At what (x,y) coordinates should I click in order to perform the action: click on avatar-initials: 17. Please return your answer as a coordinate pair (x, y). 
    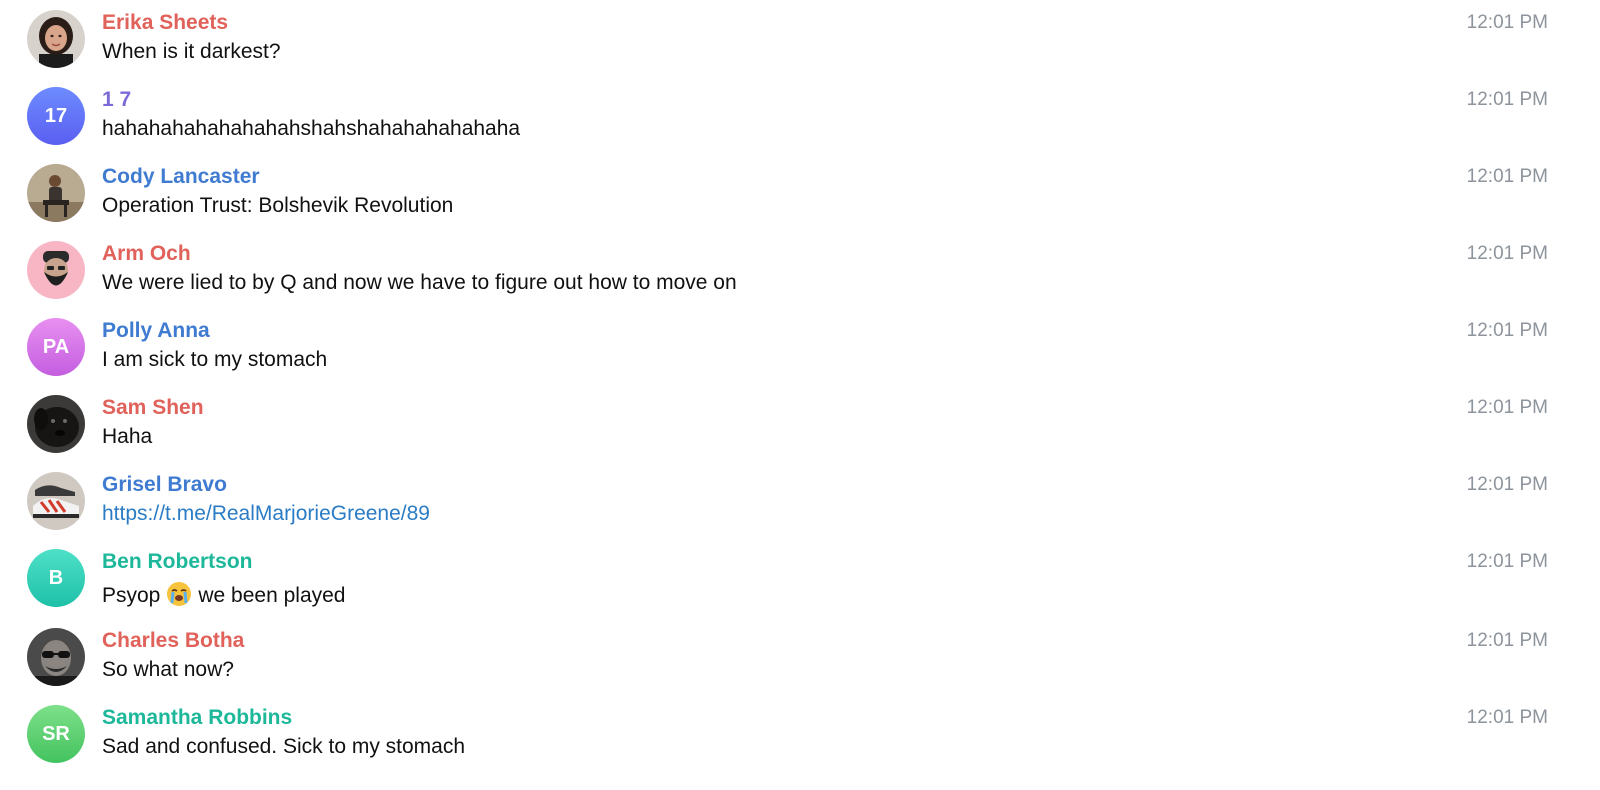
    Looking at the image, I should click on (56, 116).